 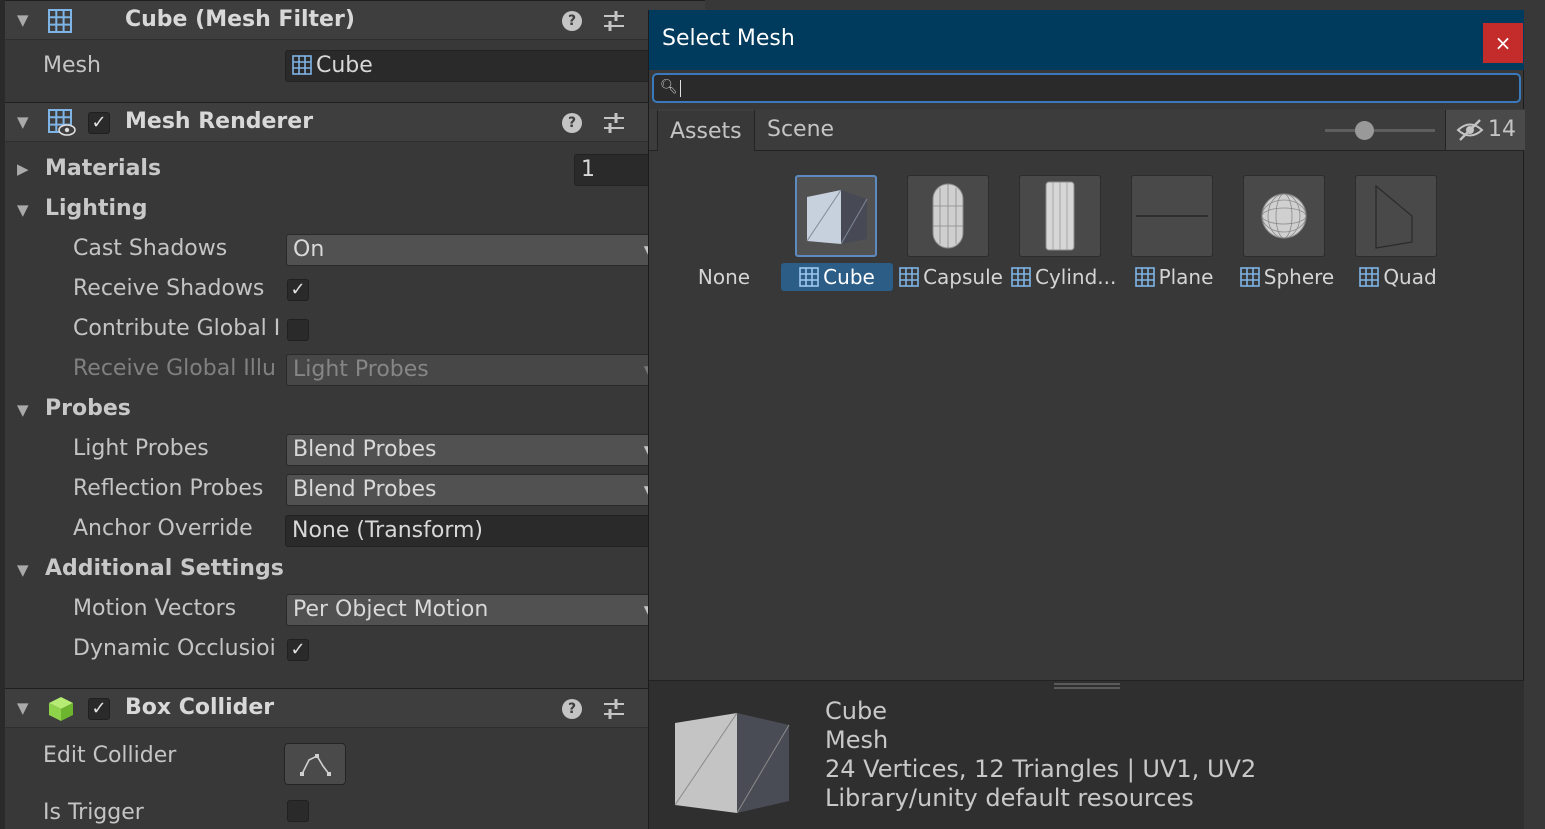 I want to click on anchor-override-label: Anchor Override, so click(x=163, y=528).